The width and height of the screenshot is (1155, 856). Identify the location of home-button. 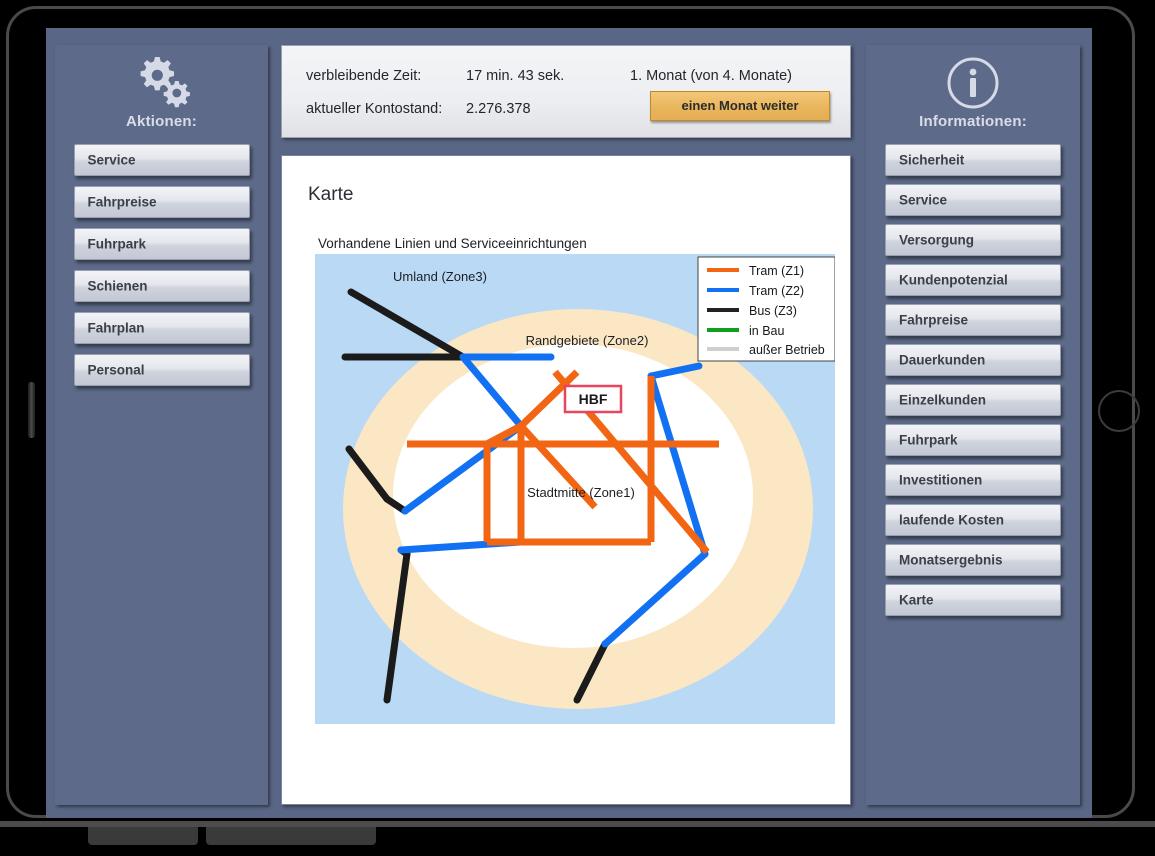
(1119, 411).